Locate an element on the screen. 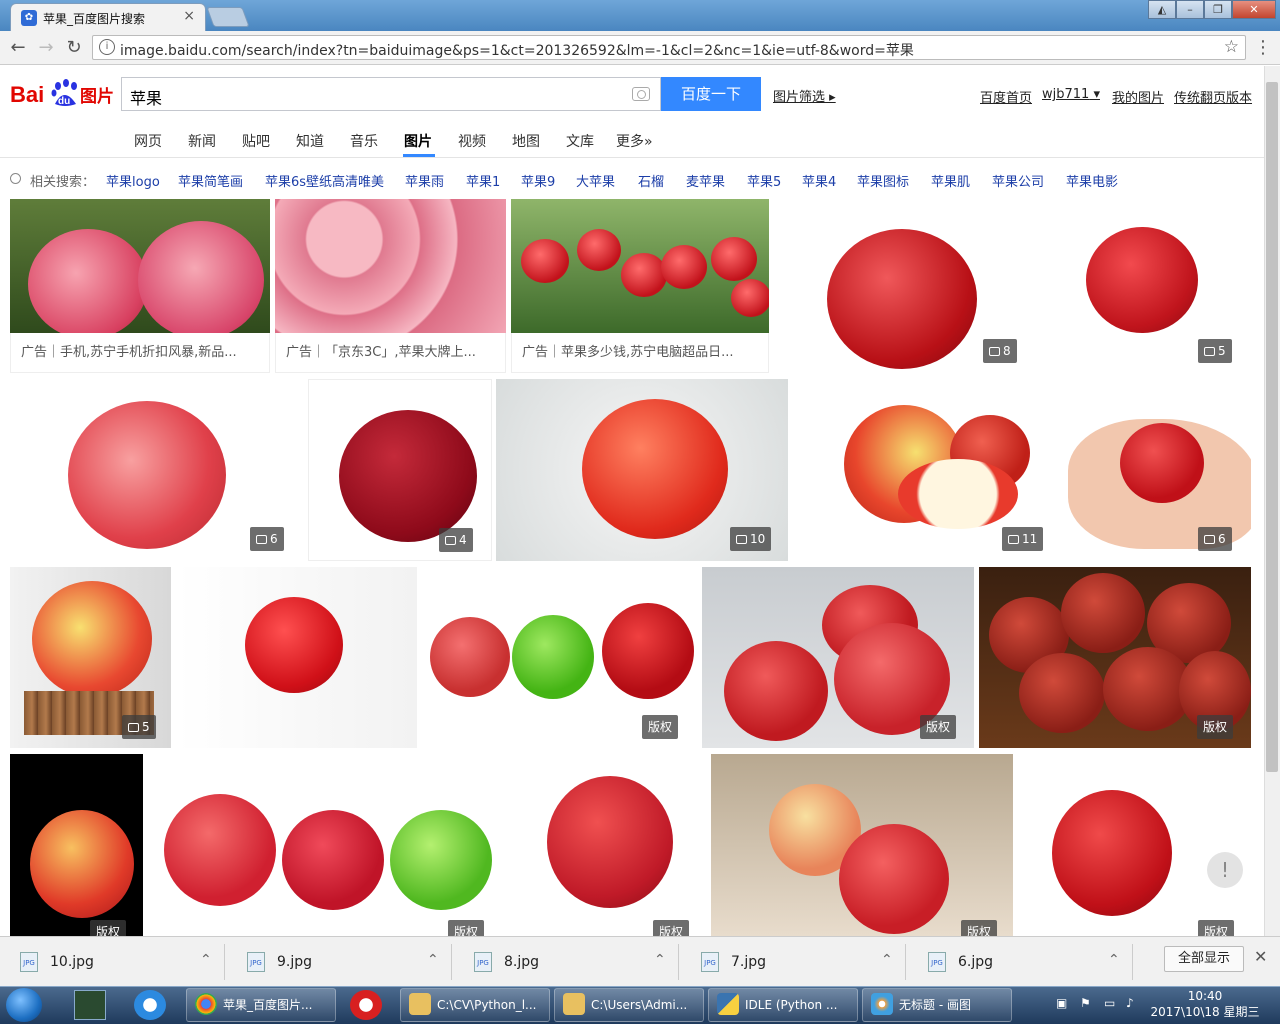  download-item: JPG 8.jpg ⌃ is located at coordinates (566, 962).